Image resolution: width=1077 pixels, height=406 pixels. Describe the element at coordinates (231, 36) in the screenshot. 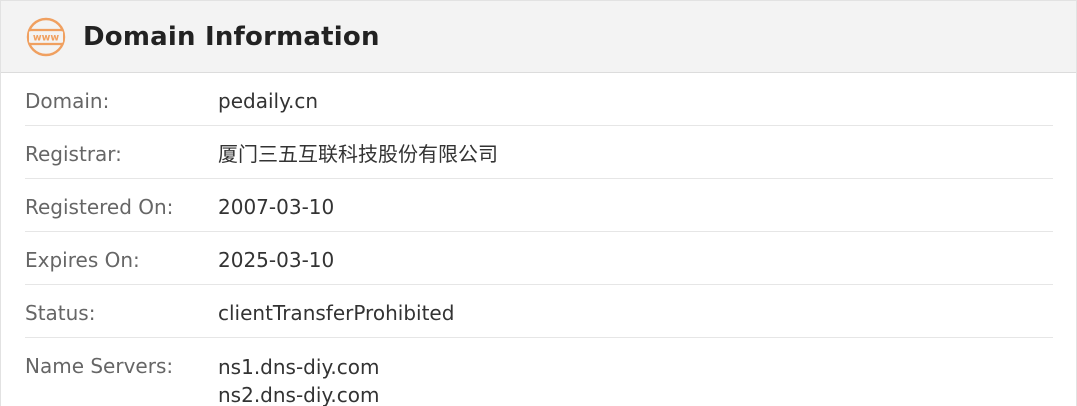

I see `page-title: Domain Information` at that location.